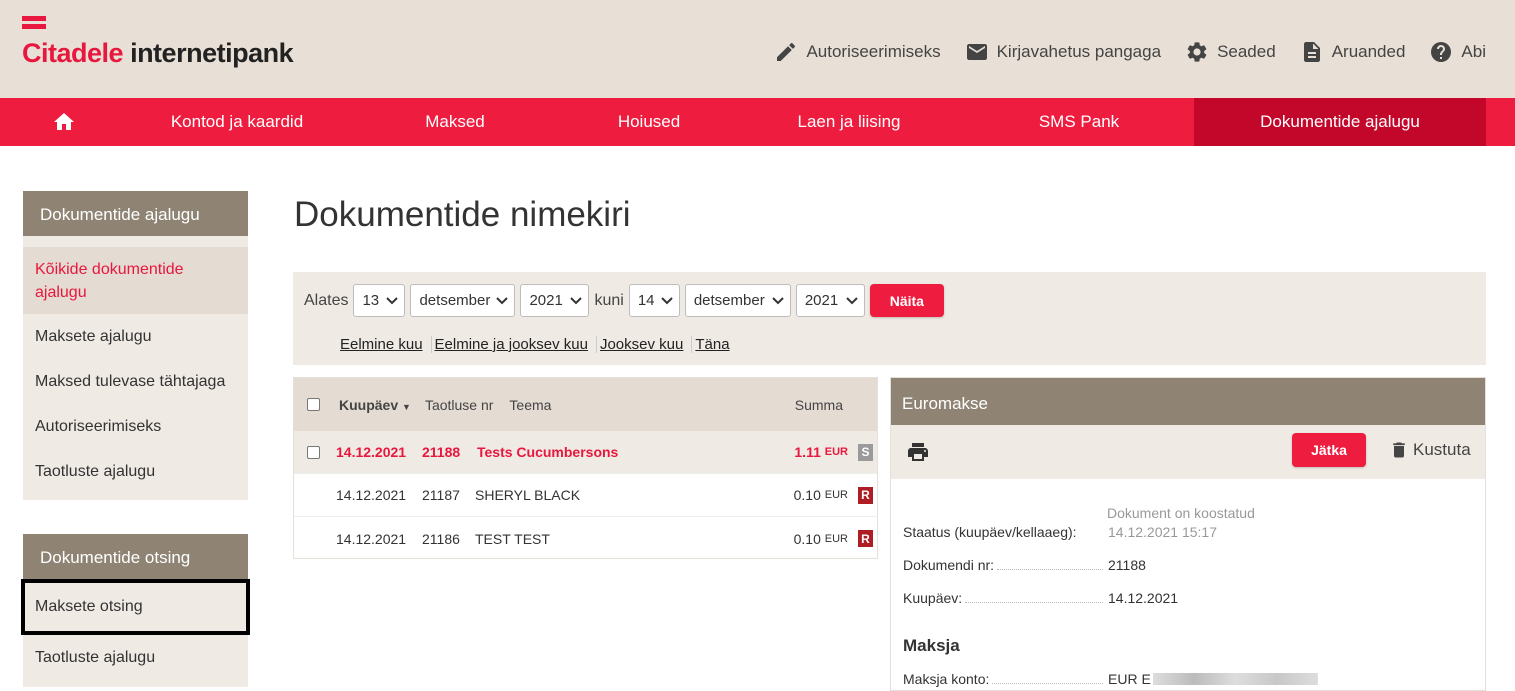  Describe the element at coordinates (821, 300) in the screenshot. I see `to-year-value: 2021` at that location.